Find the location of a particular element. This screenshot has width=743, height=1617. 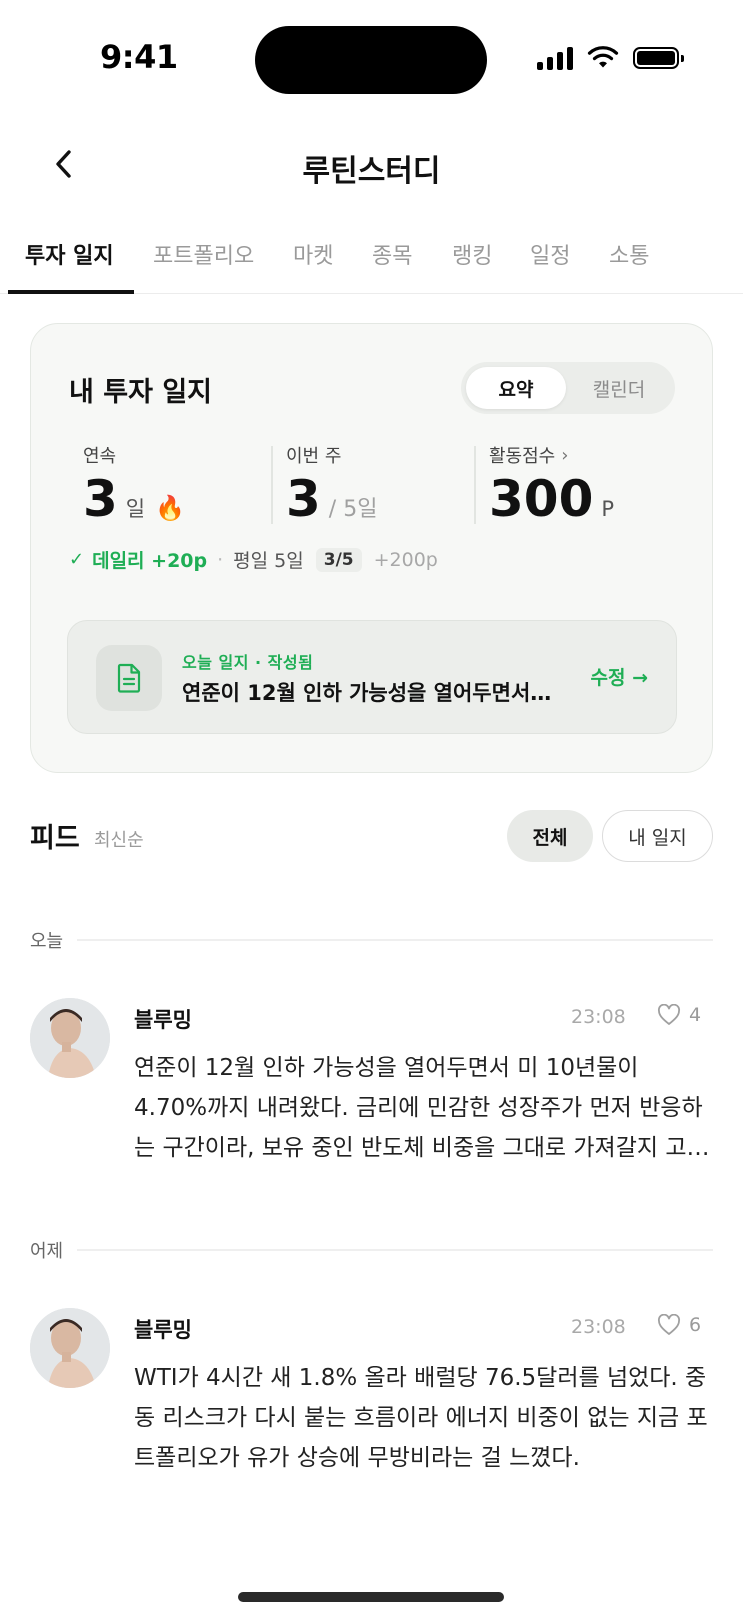

like-button: 6 is located at coordinates (679, 1325).